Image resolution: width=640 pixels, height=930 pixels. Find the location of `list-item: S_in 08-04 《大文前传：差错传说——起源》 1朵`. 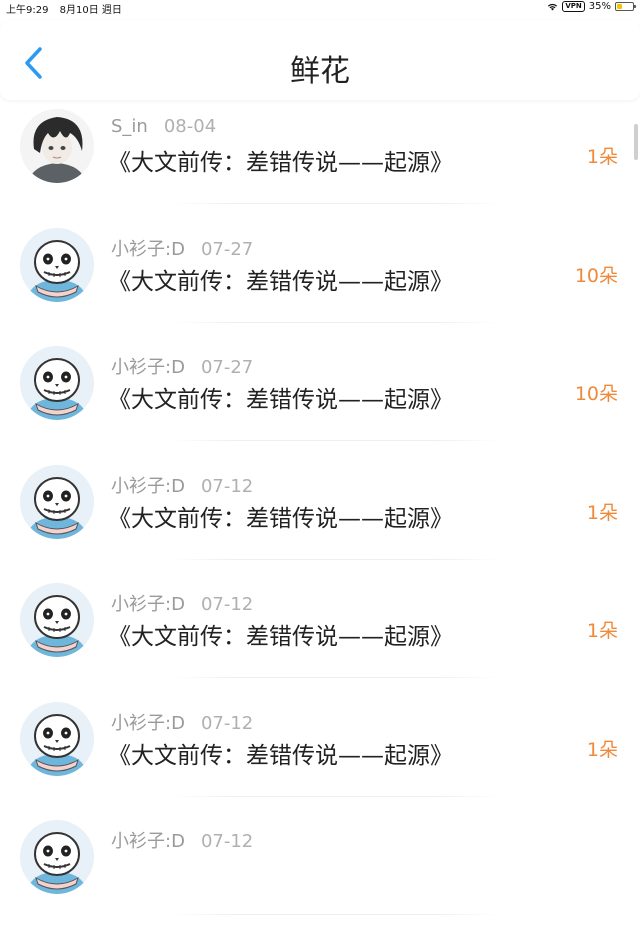

list-item: S_in 08-04 《大文前传：差错传说——起源》 1朵 is located at coordinates (320, 159).